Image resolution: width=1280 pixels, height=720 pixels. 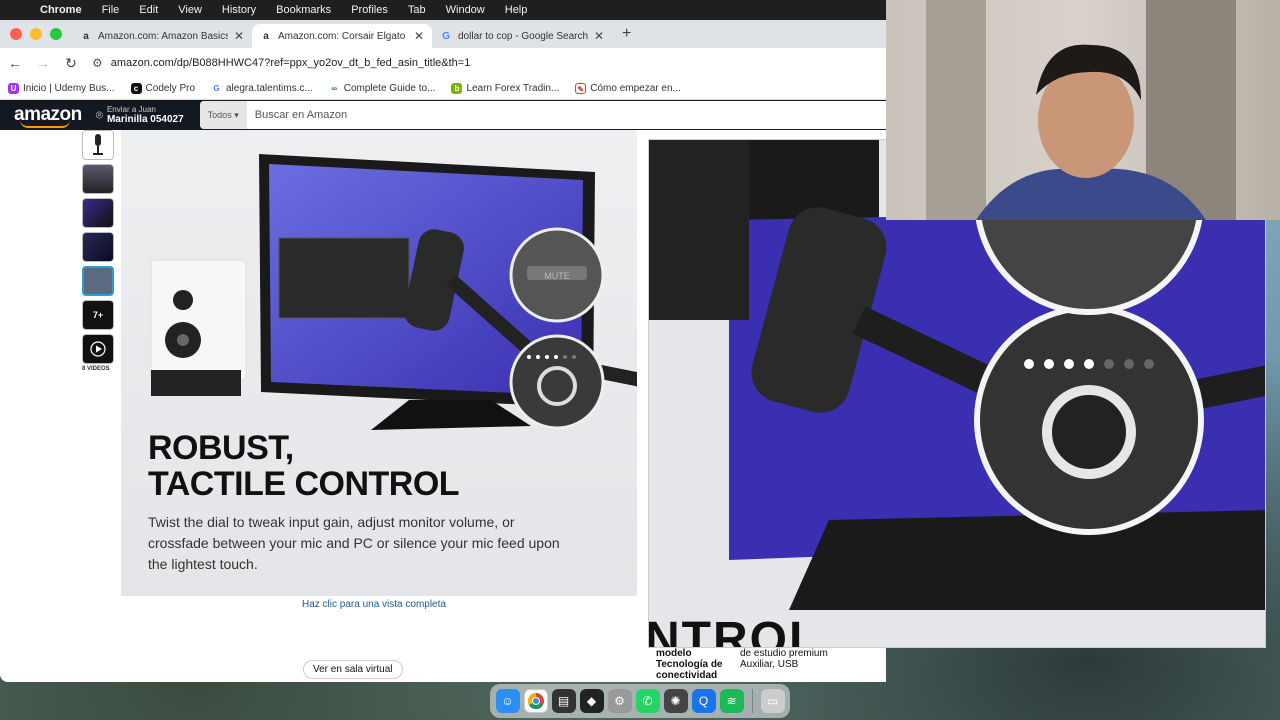 What do you see at coordinates (304, 484) in the screenshot?
I see `headline-line2: TACTILE CONTROL` at bounding box center [304, 484].